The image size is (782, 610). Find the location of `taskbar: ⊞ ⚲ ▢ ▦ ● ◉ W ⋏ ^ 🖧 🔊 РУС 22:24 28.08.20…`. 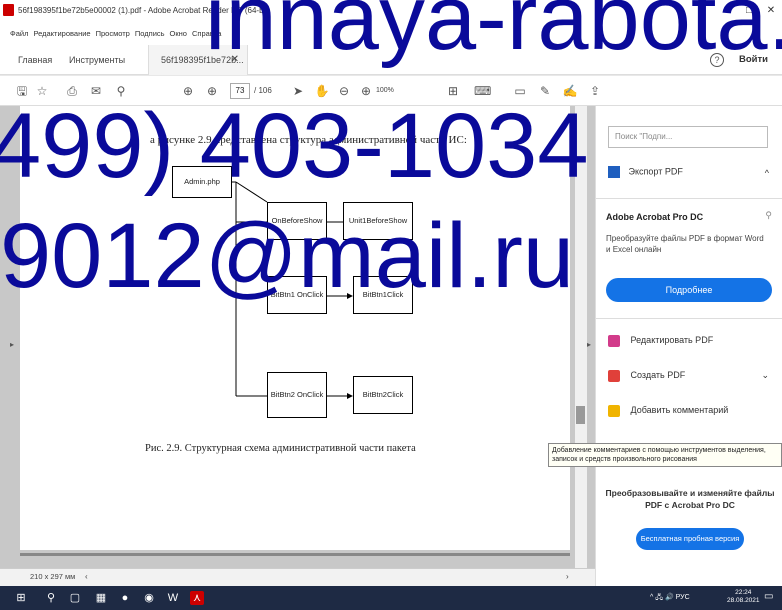

taskbar: ⊞ ⚲ ▢ ▦ ● ◉ W ⋏ ^ 🖧 🔊 РУС 22:24 28.08.20… is located at coordinates (391, 598).